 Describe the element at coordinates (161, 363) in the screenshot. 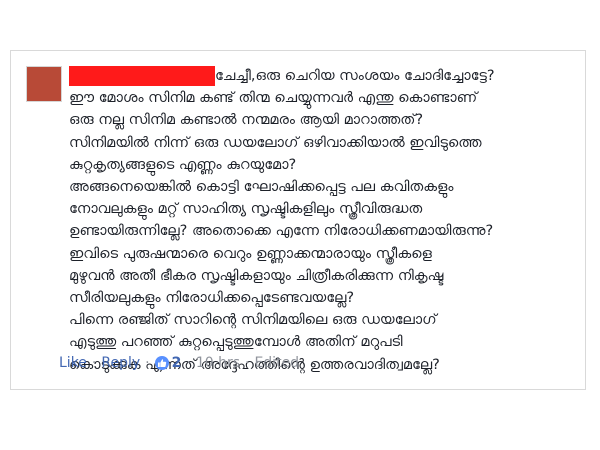

I see `thumbs-up-icon` at that location.